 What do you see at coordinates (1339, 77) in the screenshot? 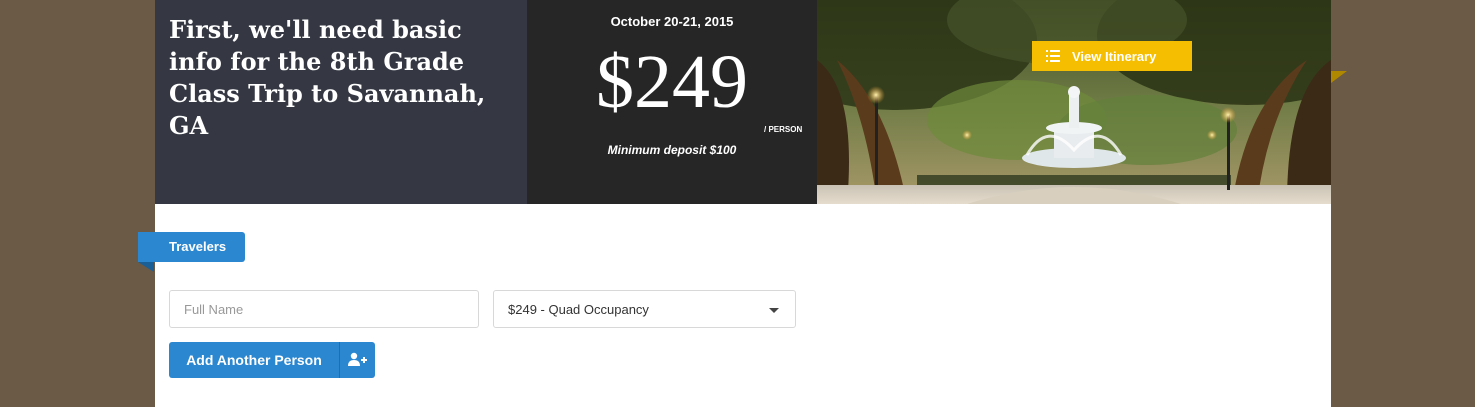
I see `itinerary-ribbon-fold` at bounding box center [1339, 77].